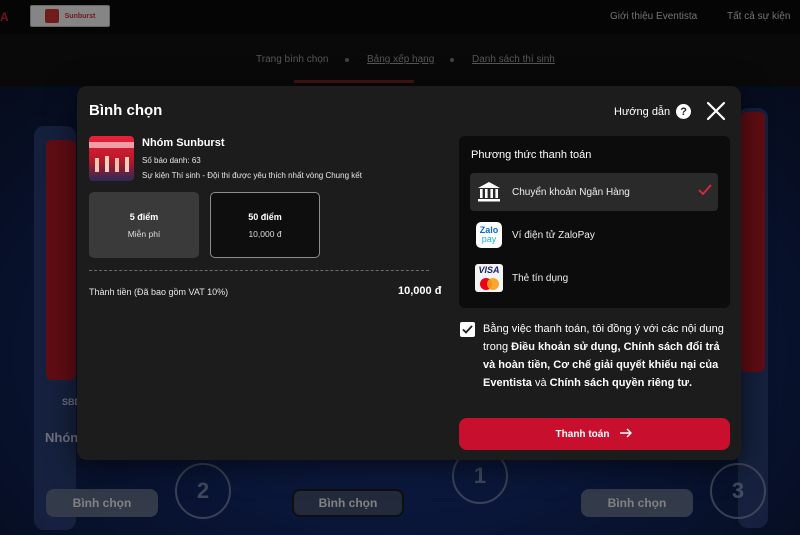 The width and height of the screenshot is (800, 535). What do you see at coordinates (489, 278) in the screenshot?
I see `credit-card-icon: VISA` at bounding box center [489, 278].